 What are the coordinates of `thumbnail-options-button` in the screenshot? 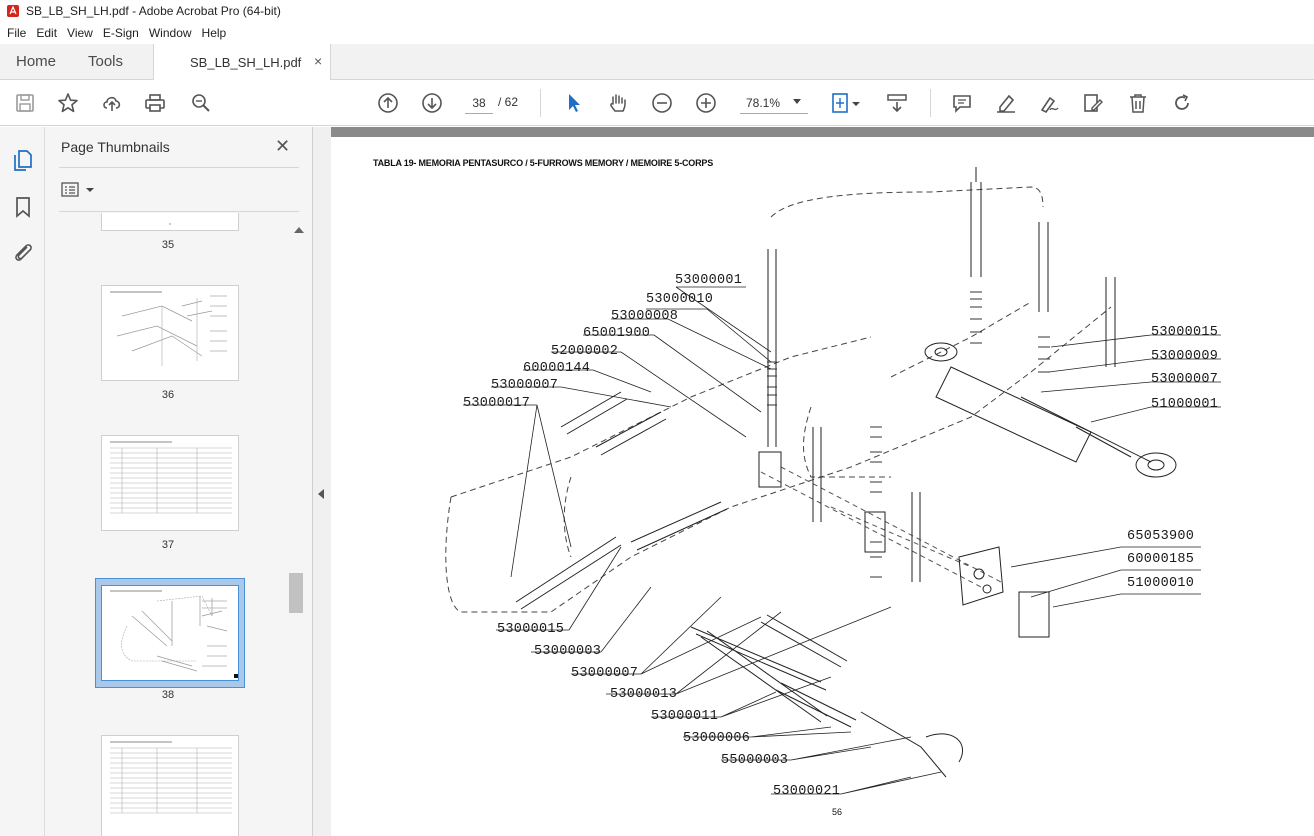 It's located at (79, 190).